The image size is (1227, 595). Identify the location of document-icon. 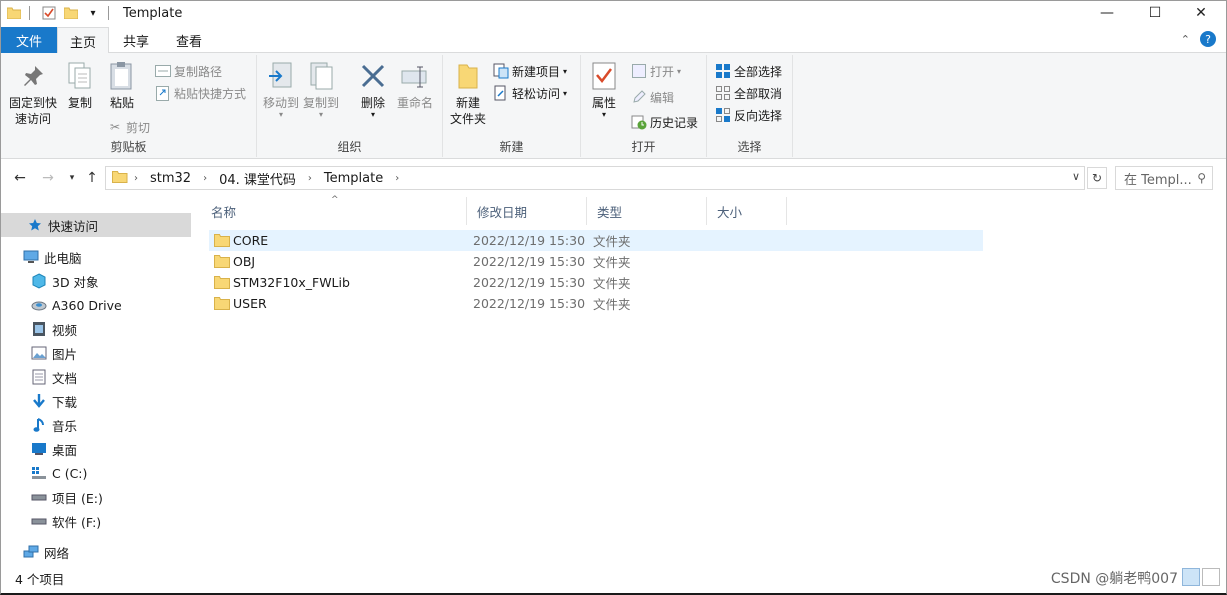
(39, 377).